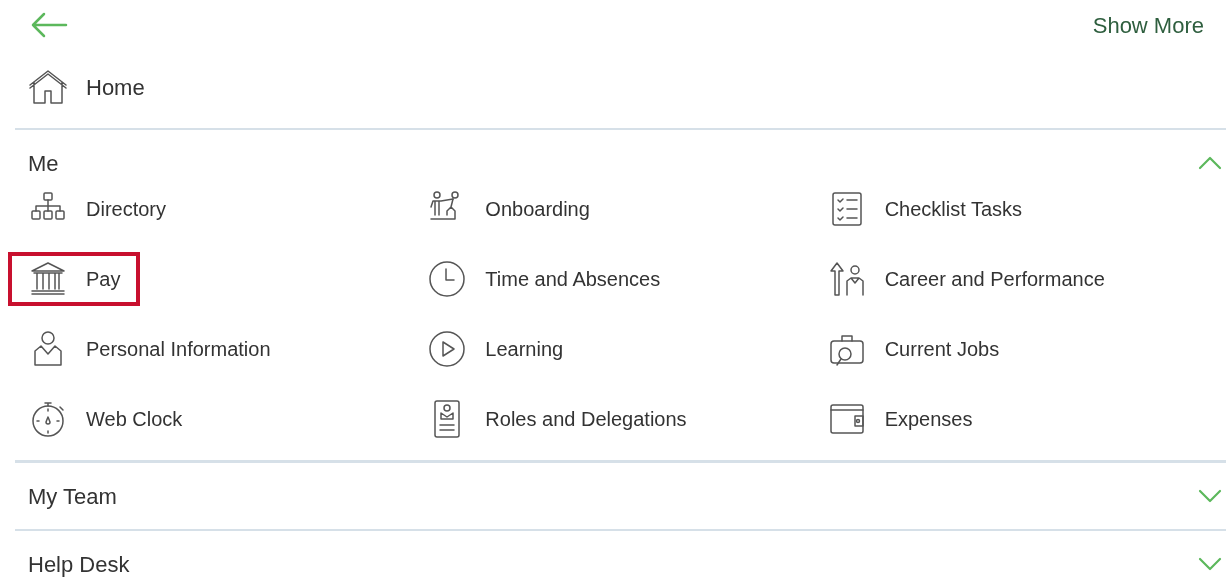  Describe the element at coordinates (620, 90) in the screenshot. I see `home-menu-item: Home` at that location.